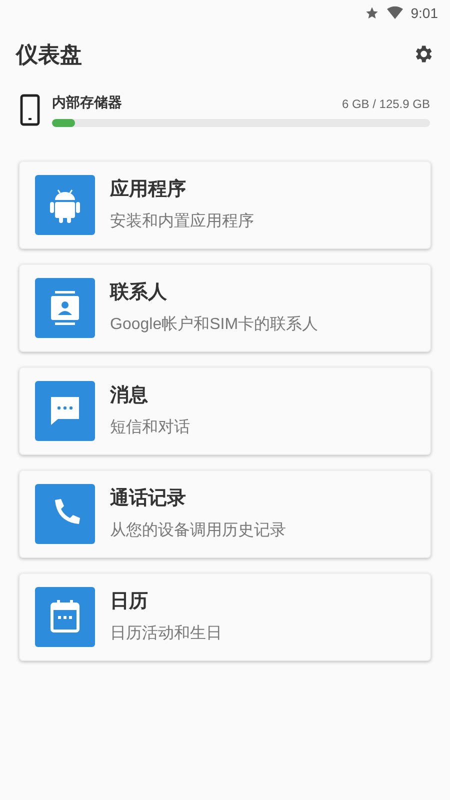 This screenshot has height=800, width=450. Describe the element at coordinates (166, 634) in the screenshot. I see `card-subtitle: 日历活动和生日` at that location.